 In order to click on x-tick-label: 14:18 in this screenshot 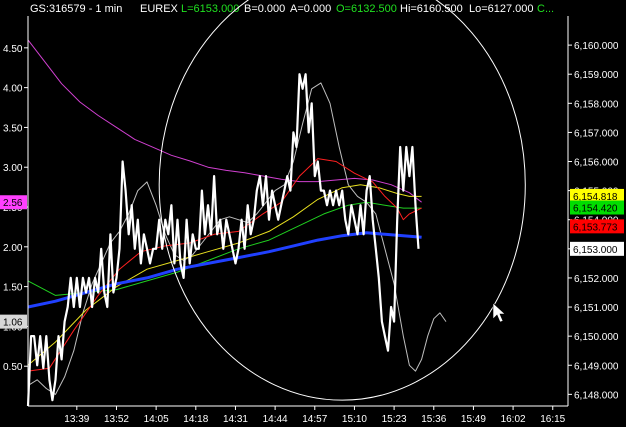, I will do `click(195, 419)`.